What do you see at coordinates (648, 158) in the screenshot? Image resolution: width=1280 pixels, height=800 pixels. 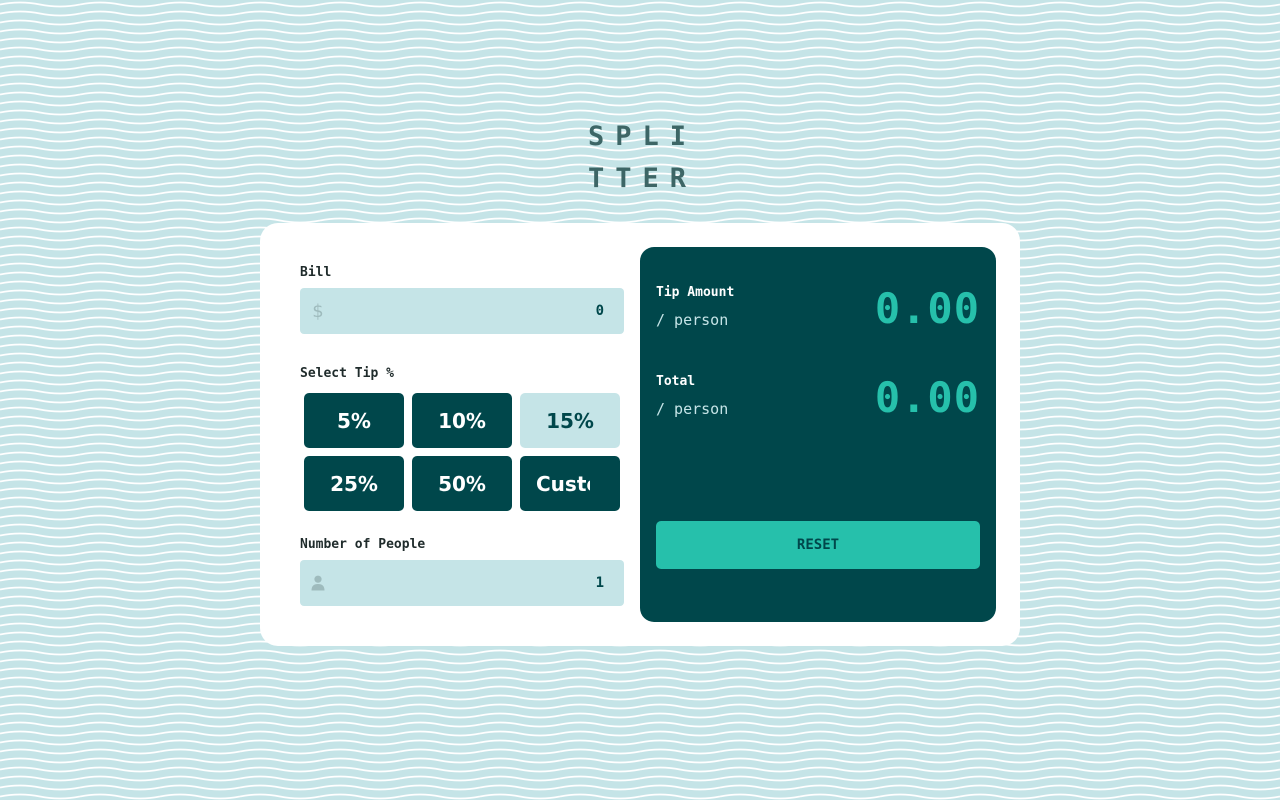 I see `splitter-logo: SPLI TTER` at bounding box center [648, 158].